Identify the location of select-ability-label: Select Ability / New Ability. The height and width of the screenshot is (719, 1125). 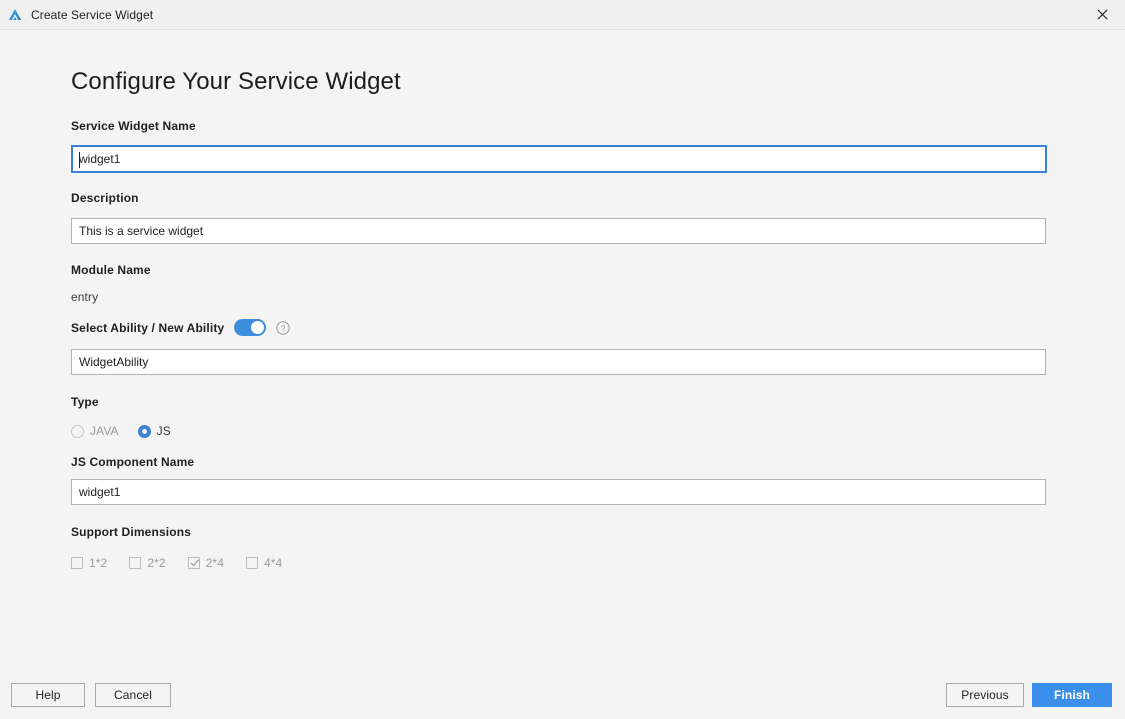
(148, 327).